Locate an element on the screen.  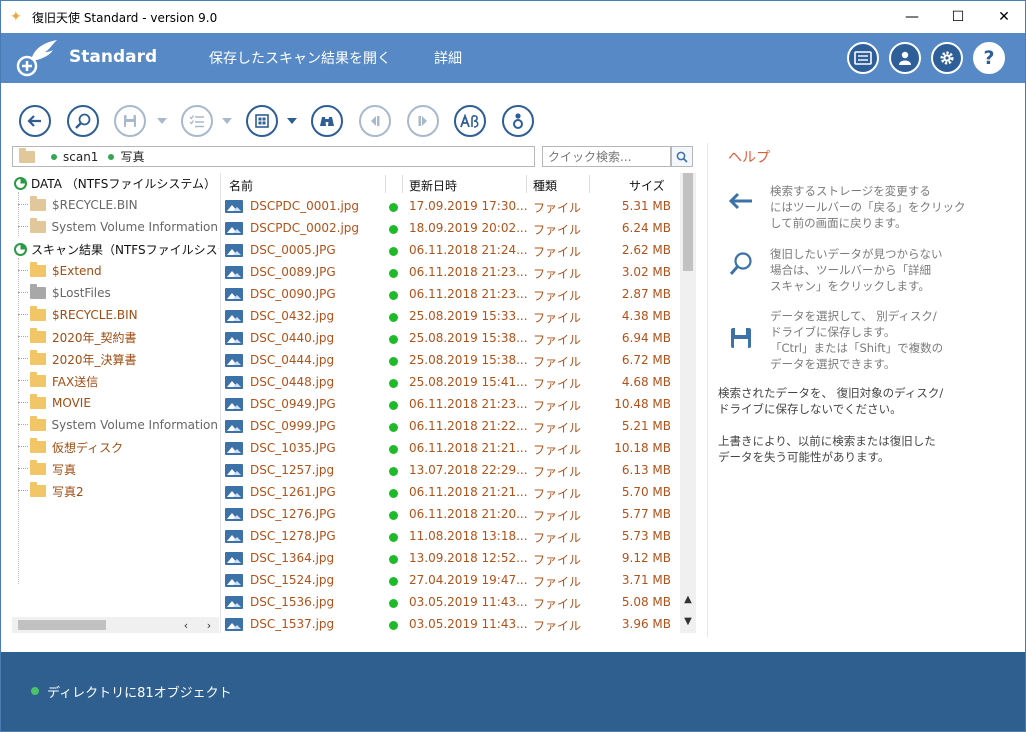
tree-node: $LostFiles is located at coordinates (113, 293).